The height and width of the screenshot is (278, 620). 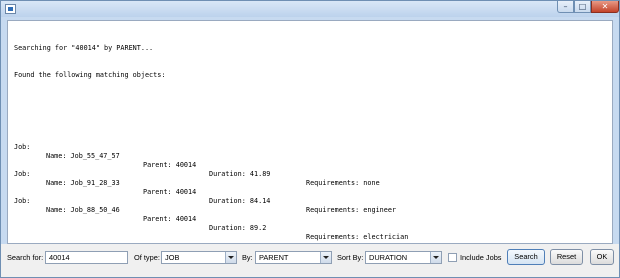 I want to click on result-name: Name: Job_88_50_46, so click(x=83, y=210).